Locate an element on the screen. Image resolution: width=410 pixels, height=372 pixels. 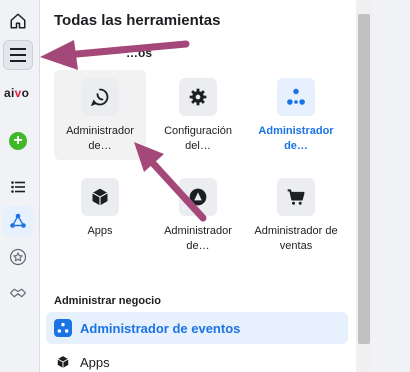
tile-label: Administrador de ventas is located at coordinates (296, 238).